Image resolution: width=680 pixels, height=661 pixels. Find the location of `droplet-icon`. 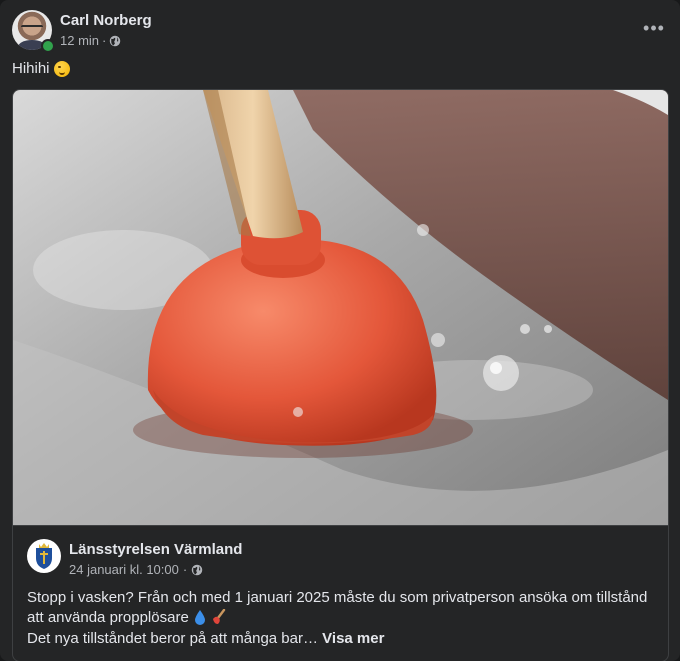

droplet-icon is located at coordinates (199, 617).